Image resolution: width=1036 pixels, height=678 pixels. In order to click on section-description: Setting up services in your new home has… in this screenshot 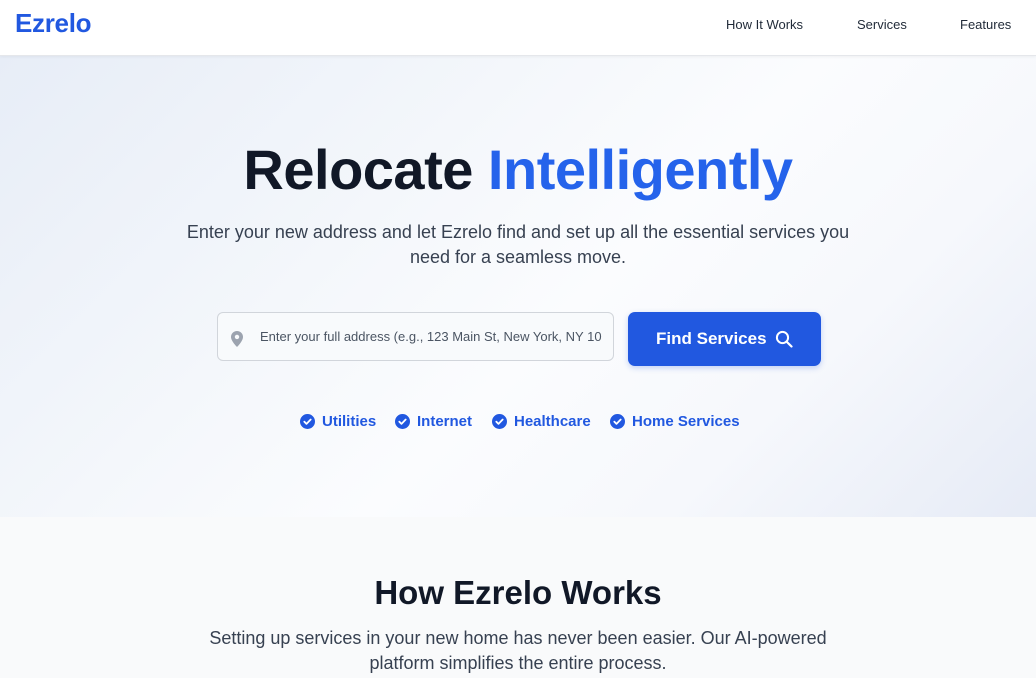, I will do `click(518, 650)`.